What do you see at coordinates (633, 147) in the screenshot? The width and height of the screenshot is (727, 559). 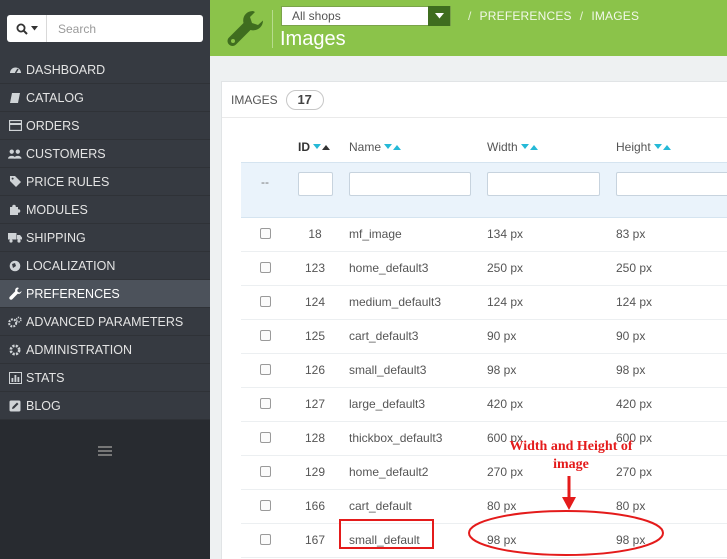 I see `column-header-height-label: Height` at bounding box center [633, 147].